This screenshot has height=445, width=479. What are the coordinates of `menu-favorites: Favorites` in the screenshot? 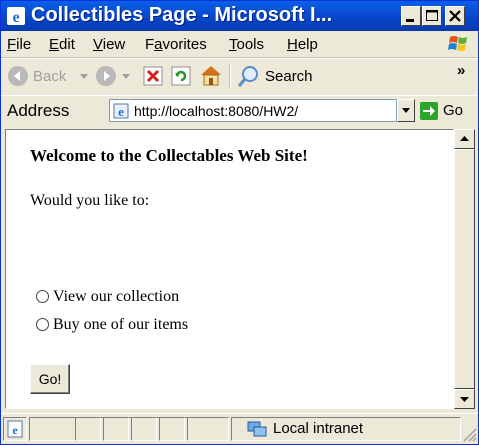 It's located at (176, 44).